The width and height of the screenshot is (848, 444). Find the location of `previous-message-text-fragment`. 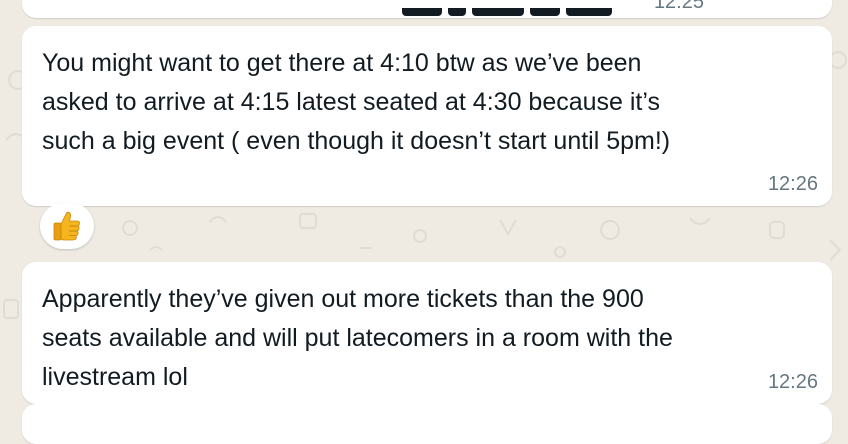

previous-message-text-fragment is located at coordinates (518, 12).